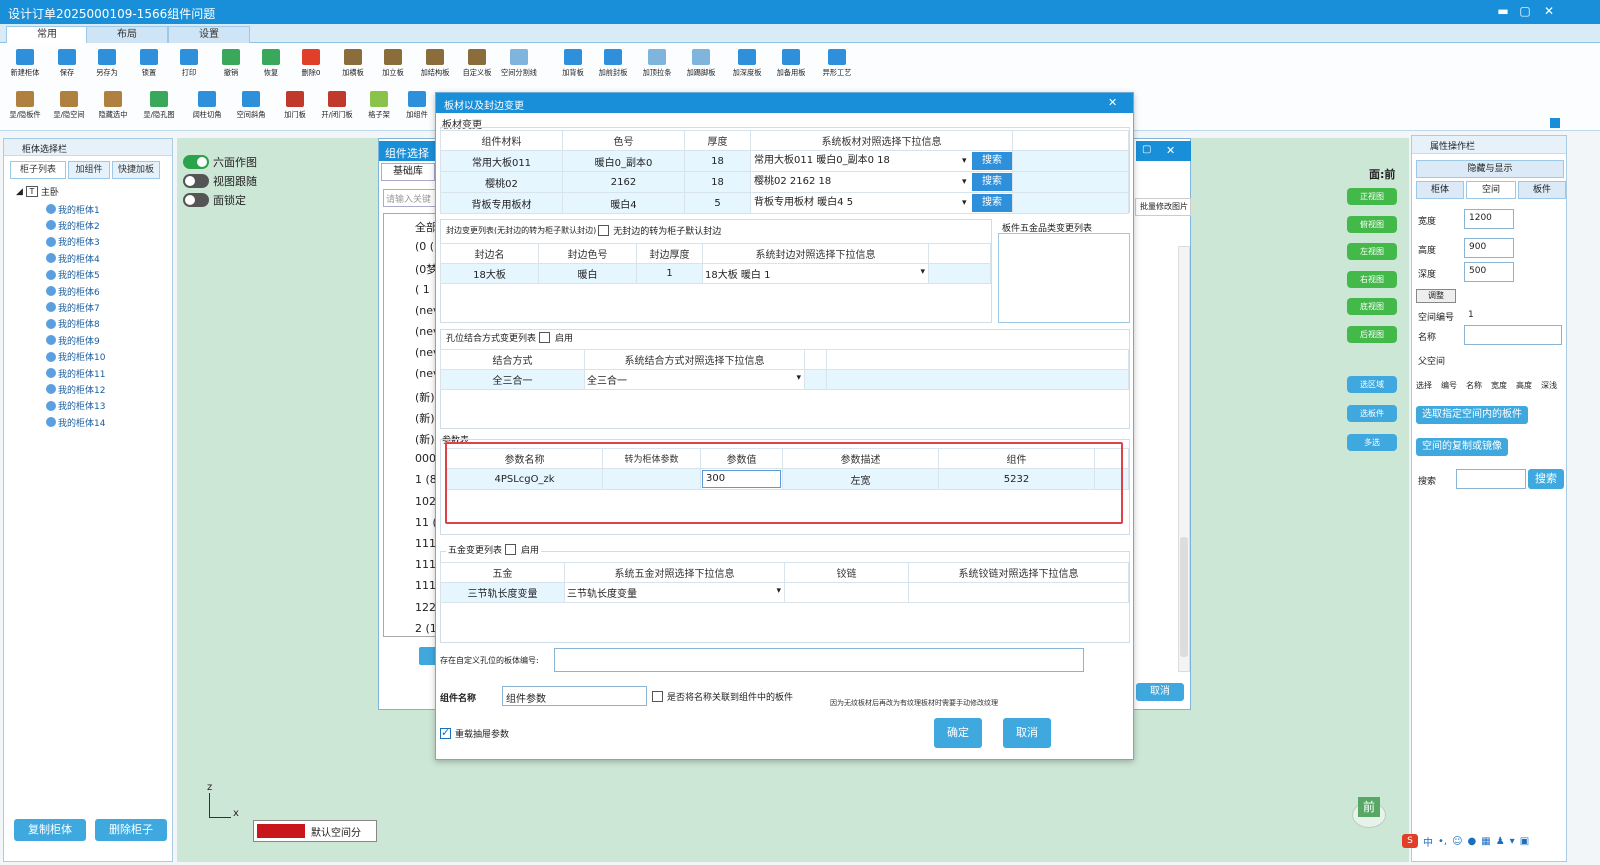 The width and height of the screenshot is (1600, 865). Describe the element at coordinates (992, 182) in the screenshot. I see `search-button: 搜索` at that location.